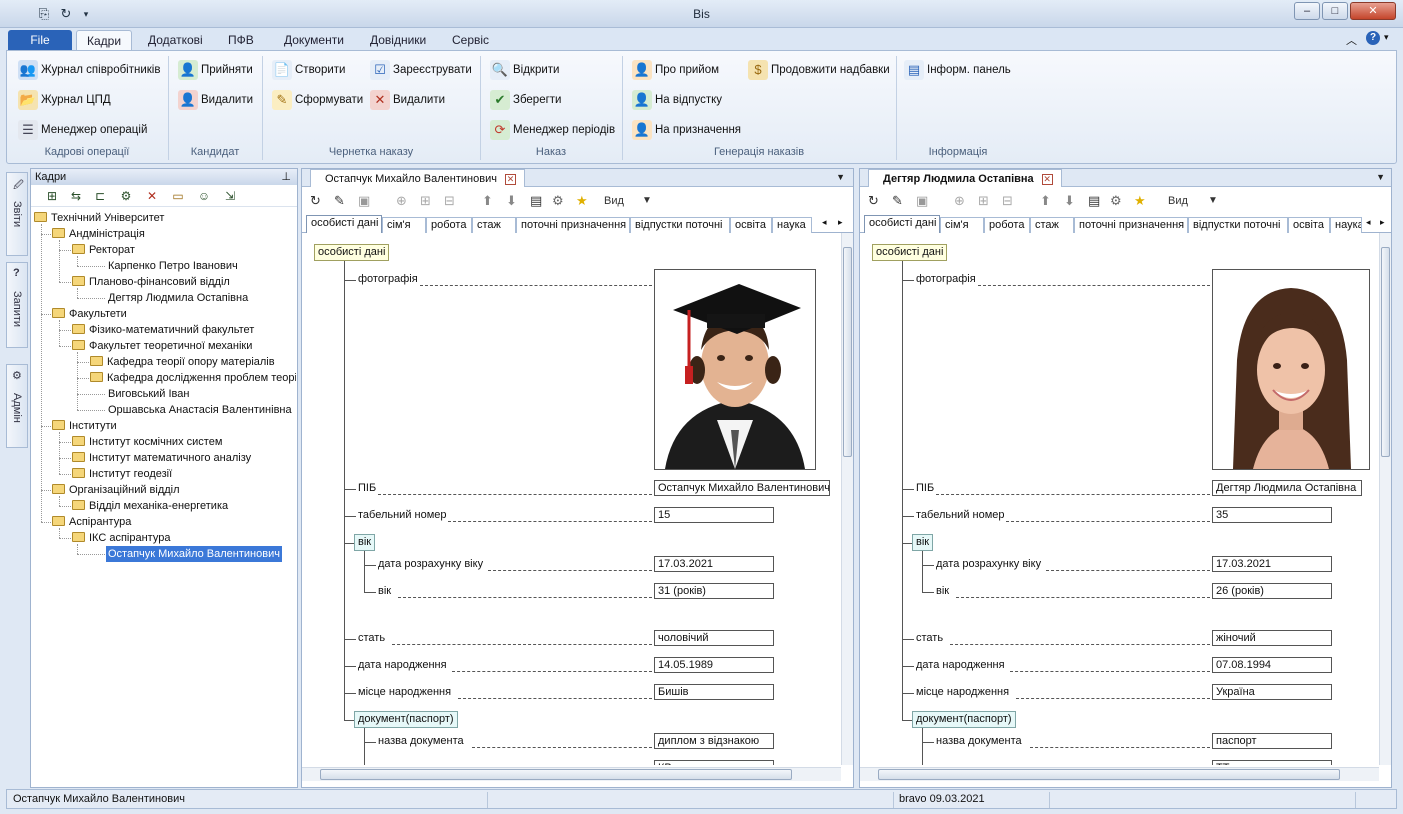 This screenshot has width=1403, height=814. Describe the element at coordinates (364, 201) in the screenshot. I see `save-icon: ▣` at that location.